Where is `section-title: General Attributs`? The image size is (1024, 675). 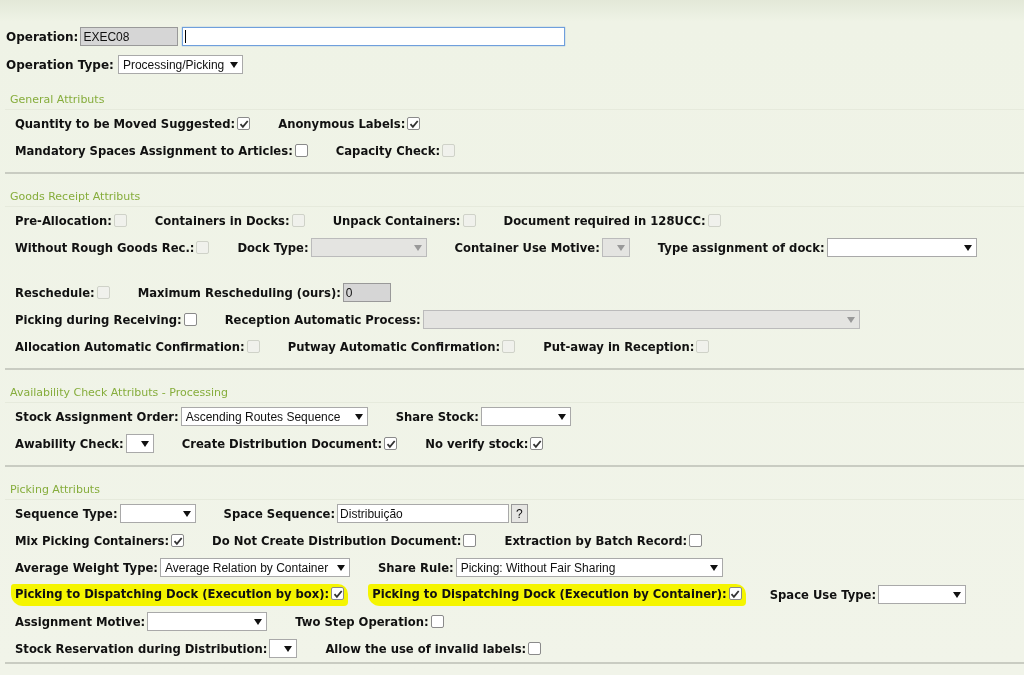 section-title: General Attributs is located at coordinates (57, 100).